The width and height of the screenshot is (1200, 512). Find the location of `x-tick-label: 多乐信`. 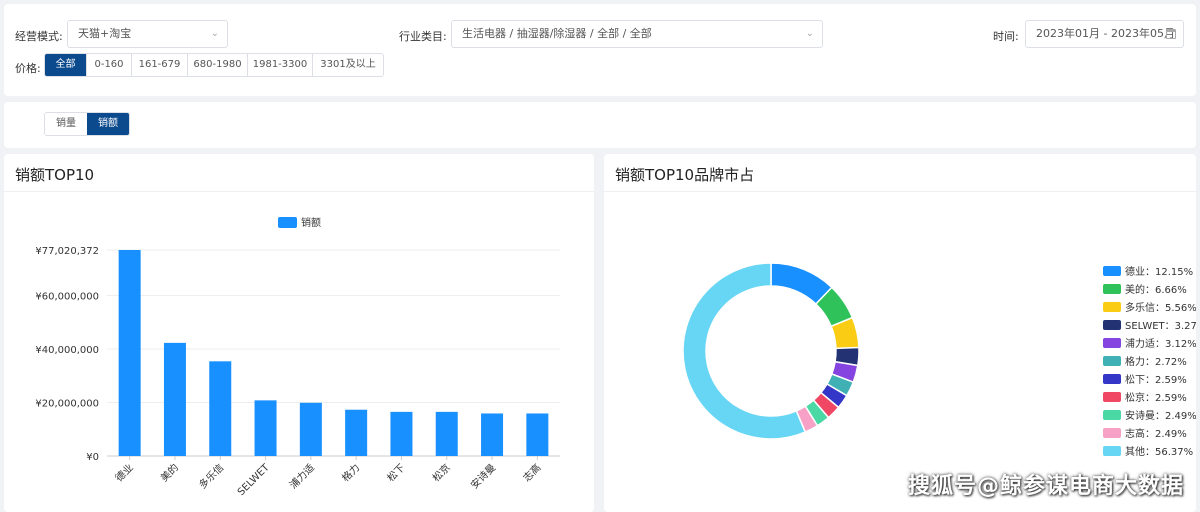

x-tick-label: 多乐信 is located at coordinates (211, 476).